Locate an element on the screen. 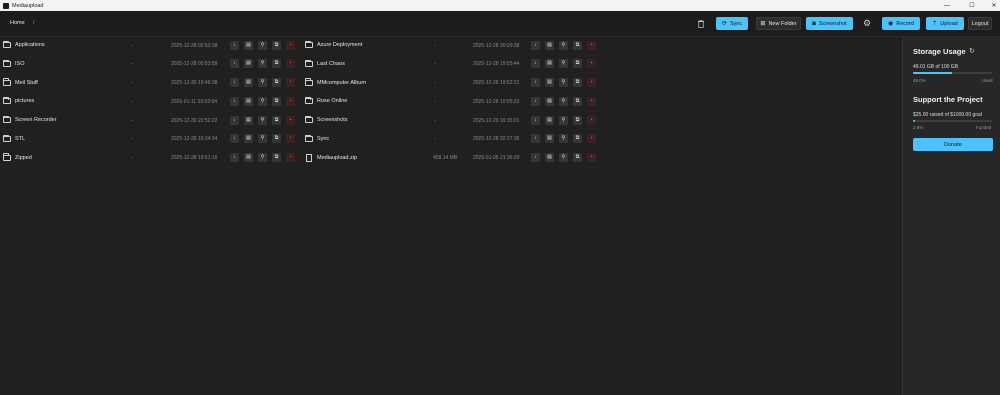 The image size is (1000, 395). file-row: Meil Stuff - 2025-12-30 19:46:38 ↓ ▤ ⚲ ⧉ ▪ is located at coordinates (150, 83).